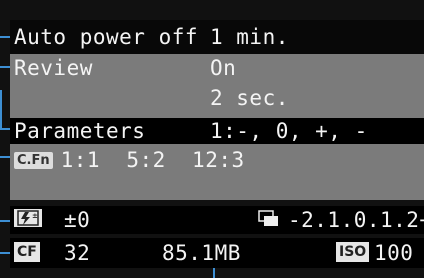  Describe the element at coordinates (77, 253) in the screenshot. I see `shots-remaining: 32` at that location.